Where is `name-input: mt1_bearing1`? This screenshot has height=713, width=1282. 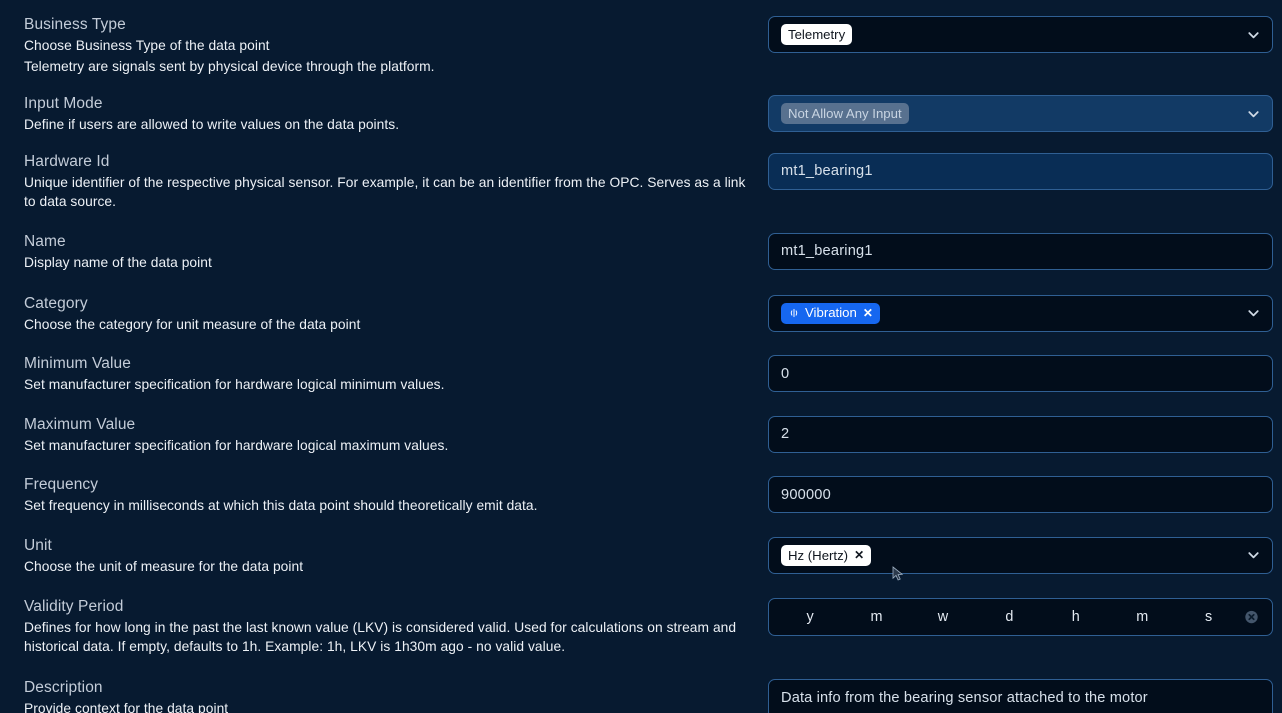 name-input: mt1_bearing1 is located at coordinates (1020, 251).